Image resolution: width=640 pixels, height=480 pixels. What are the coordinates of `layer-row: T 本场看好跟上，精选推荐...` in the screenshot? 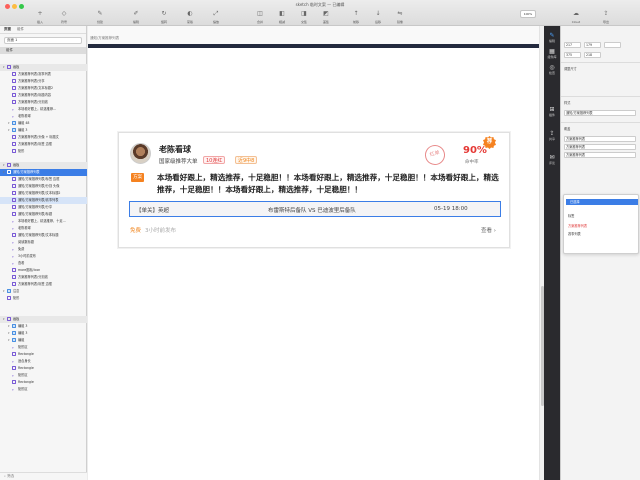 It's located at (43, 109).